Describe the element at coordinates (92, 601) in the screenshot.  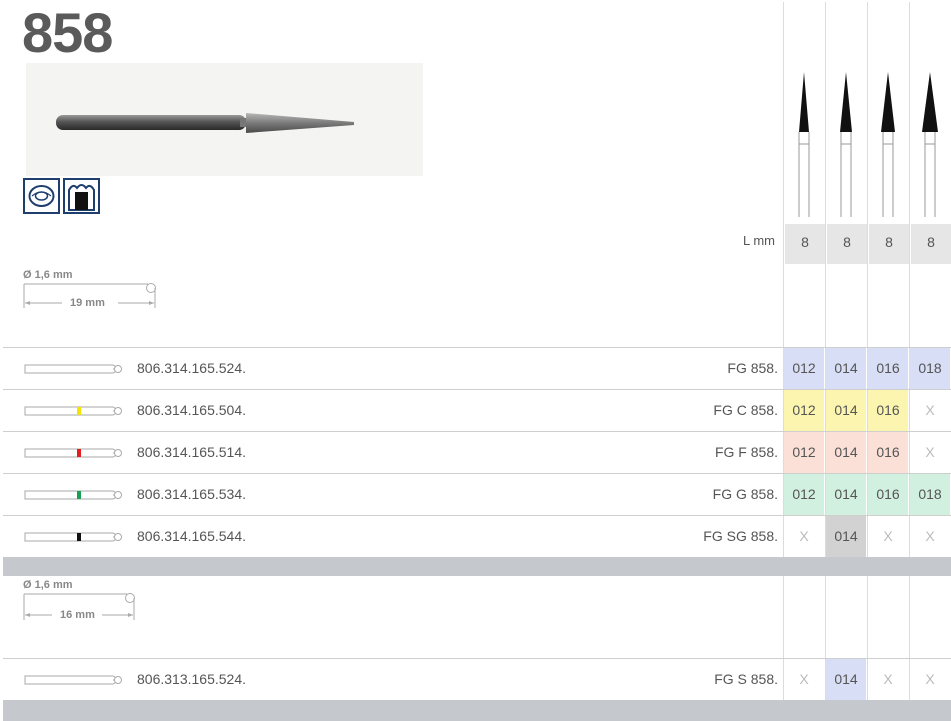
I see `shank-diagram-16mm: Ø 1,6 mm 16 mm` at that location.